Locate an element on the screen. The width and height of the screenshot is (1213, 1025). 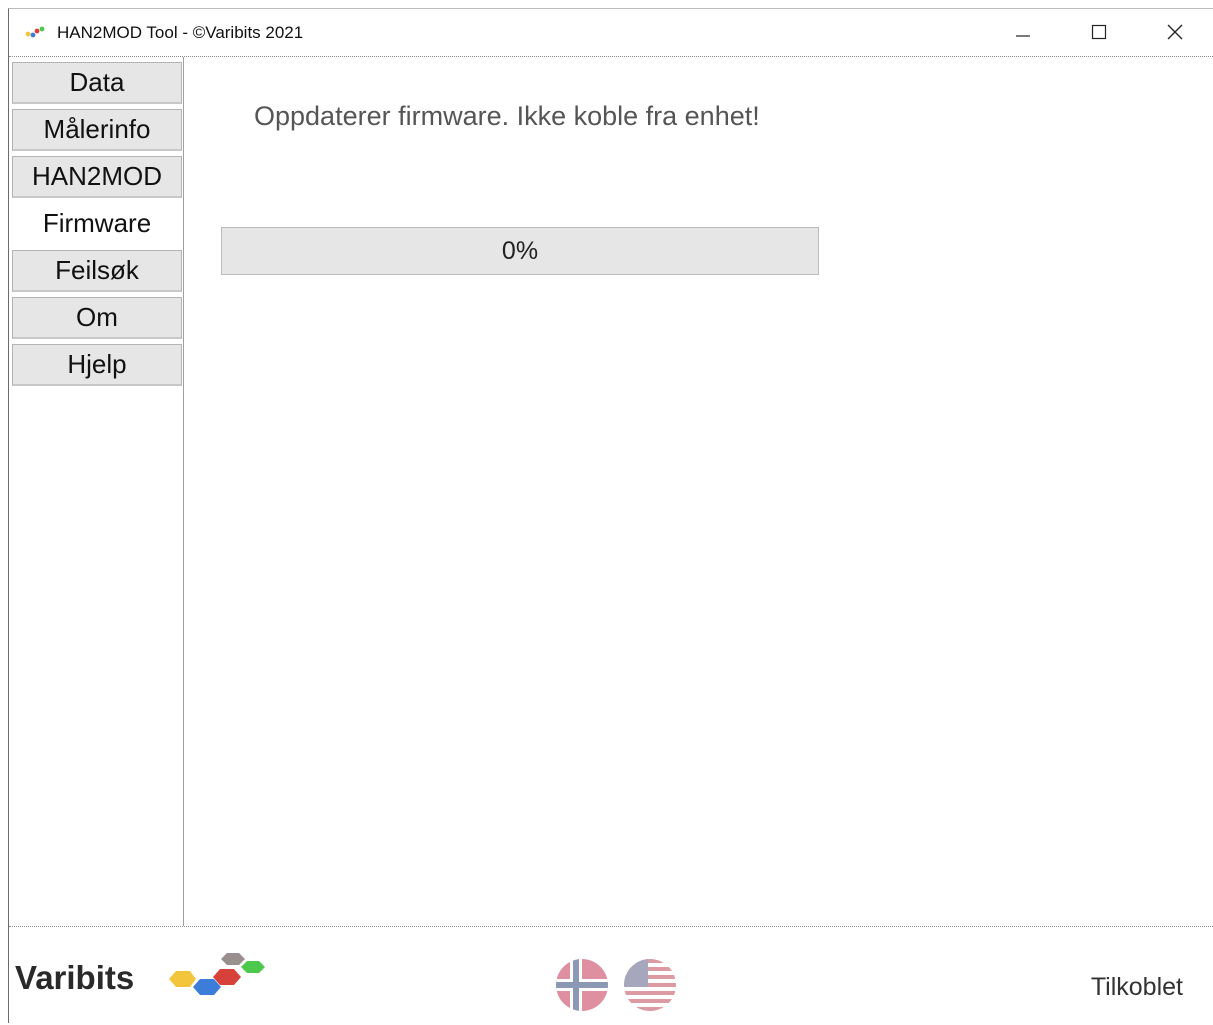
varibits-logo-icon is located at coordinates (217, 974).